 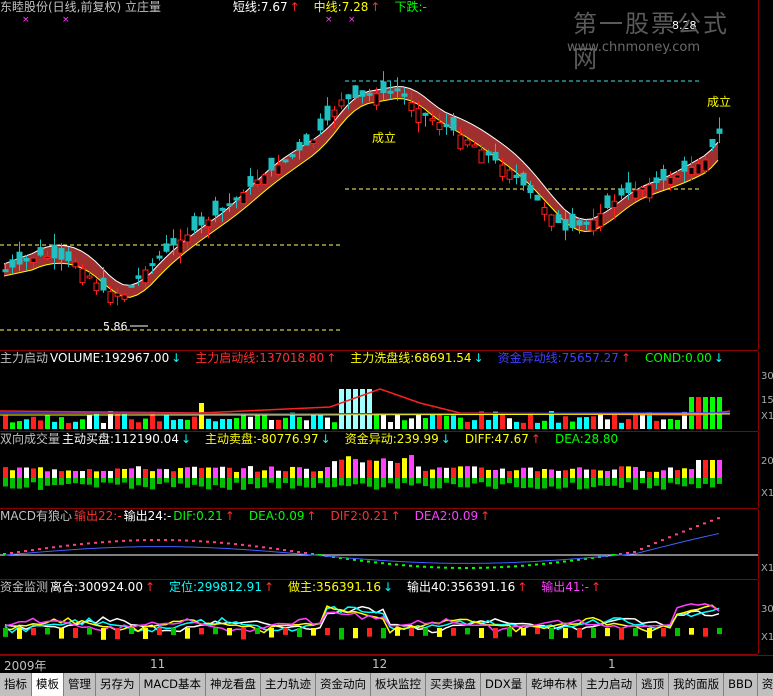 I want to click on tab-5: 神龙看盘, so click(x=233, y=684).